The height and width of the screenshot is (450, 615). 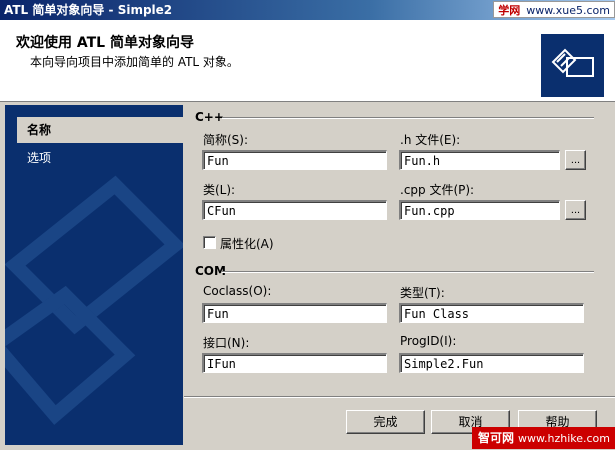 I want to click on finish-button: 完成, so click(x=385, y=422).